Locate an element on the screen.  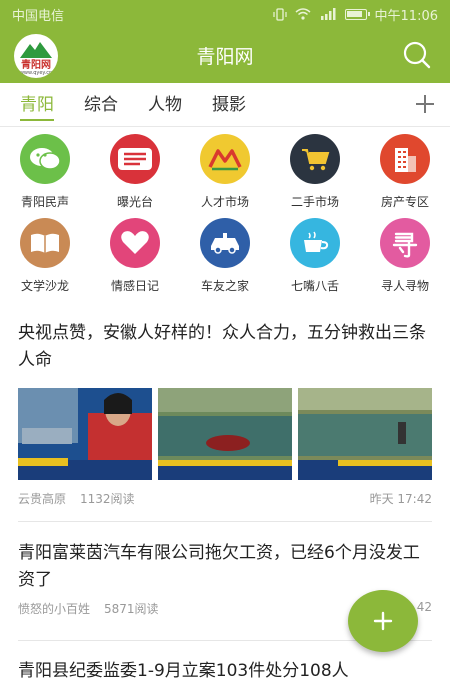
news-item: 青阳县纪委监委1-9月立案103件处分108人 is located at coordinates (225, 671).